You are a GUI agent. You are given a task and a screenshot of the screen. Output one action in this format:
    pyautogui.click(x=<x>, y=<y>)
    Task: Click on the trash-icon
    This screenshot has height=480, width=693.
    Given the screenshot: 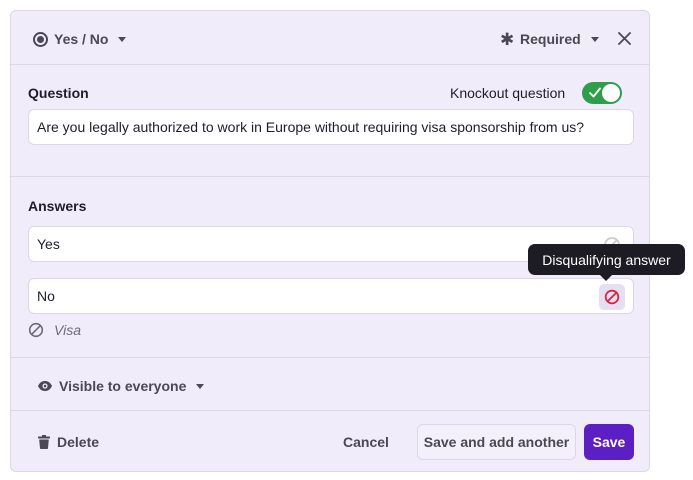 What is the action you would take?
    pyautogui.click(x=44, y=442)
    